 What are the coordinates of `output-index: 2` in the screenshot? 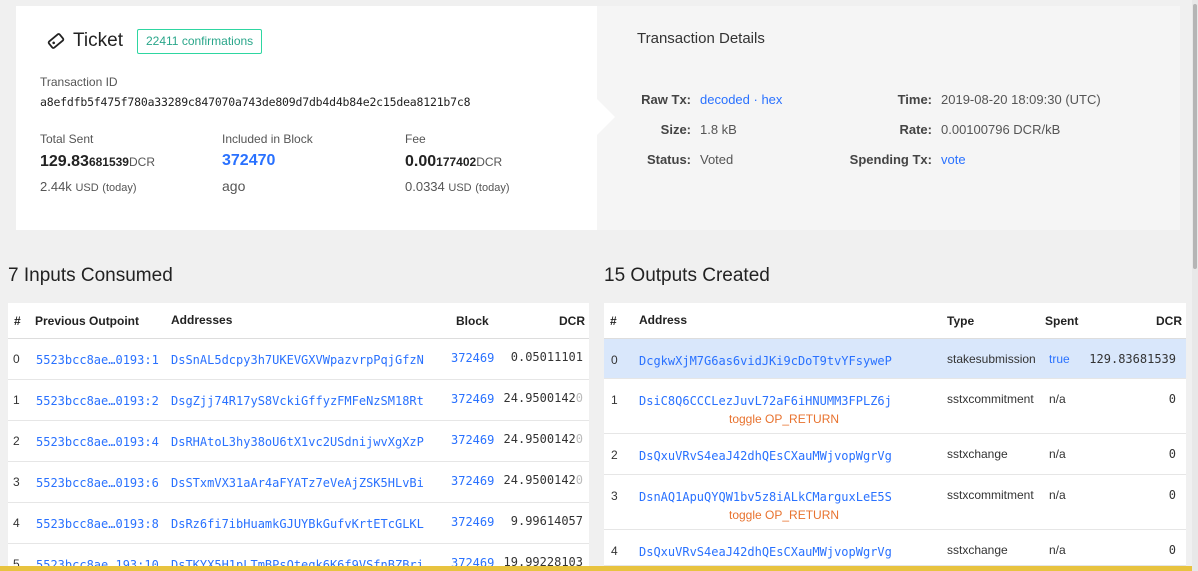 It's located at (614, 455).